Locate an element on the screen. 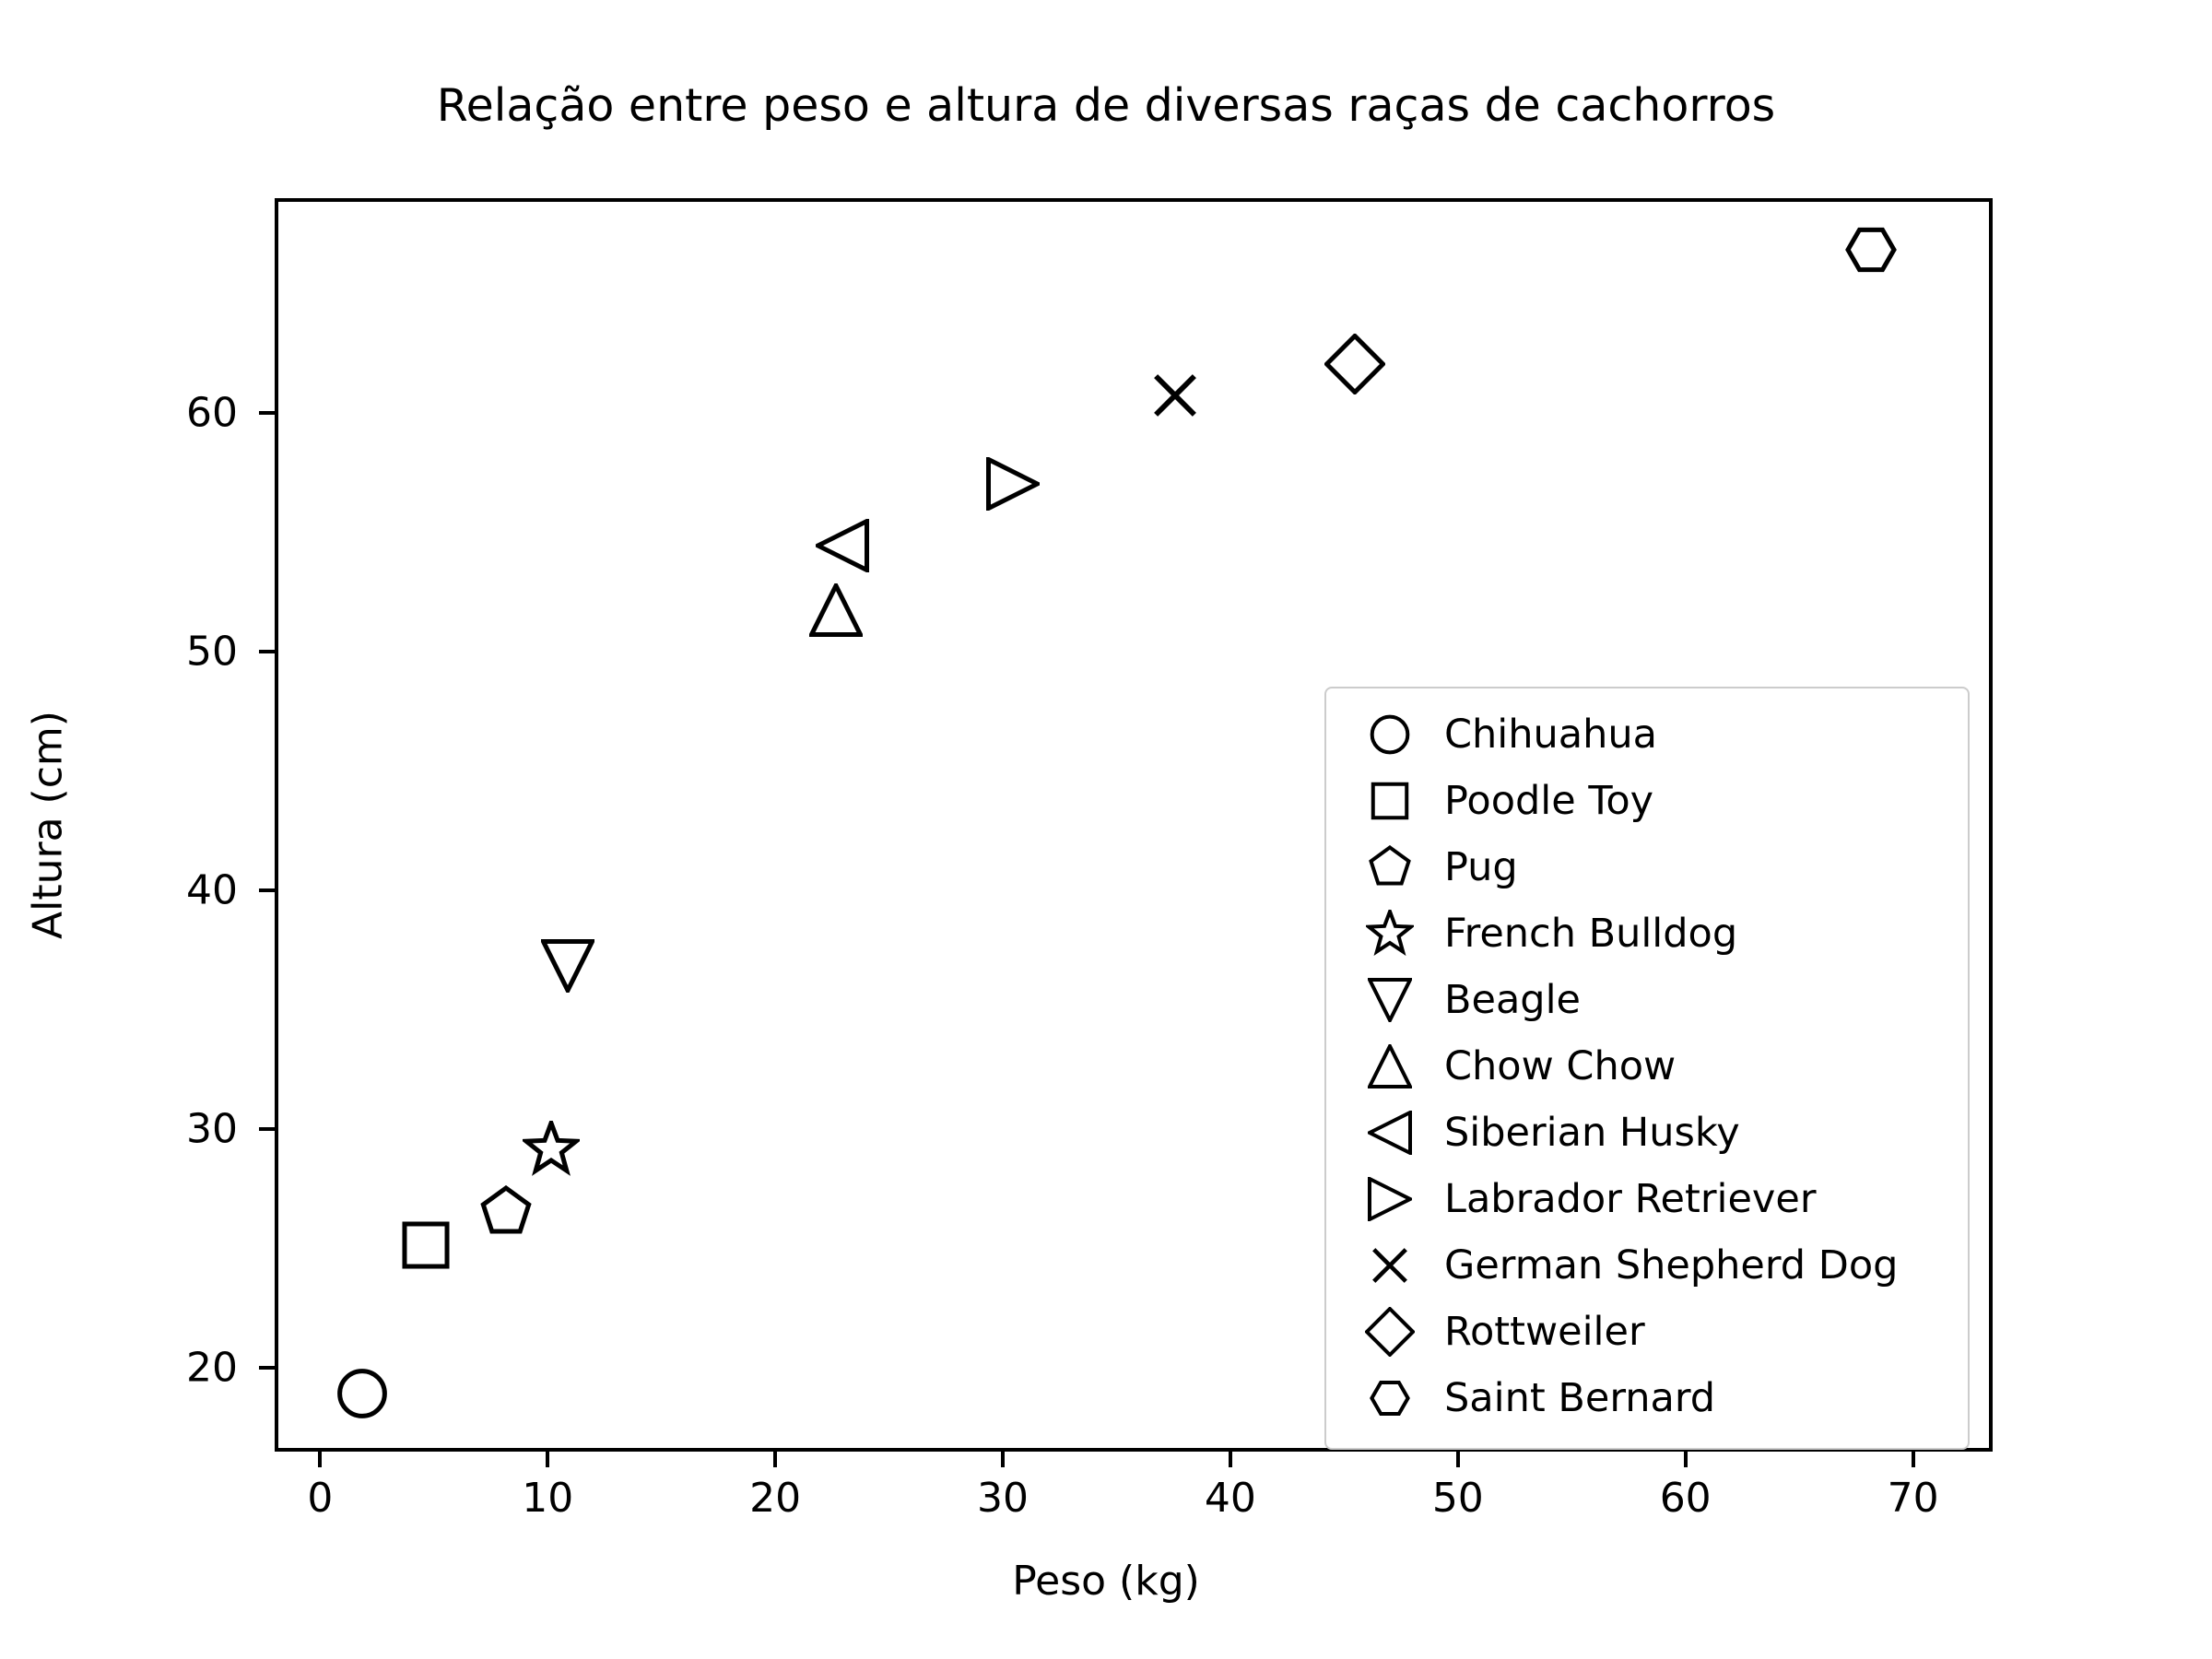 This screenshot has height=1659, width=2212. legend-marker-square-icon is located at coordinates (1390, 801).